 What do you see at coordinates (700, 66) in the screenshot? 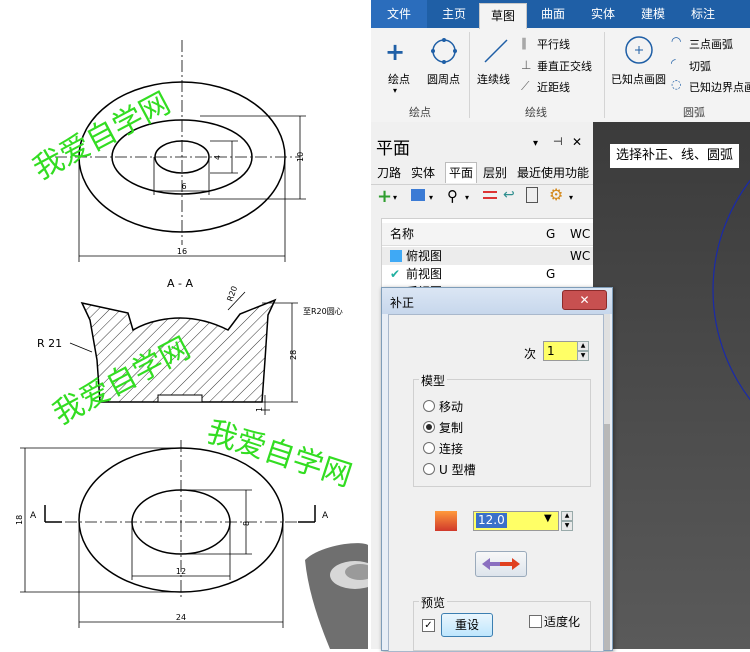
I see `tangent-arc-tool: 切弧` at bounding box center [700, 66].